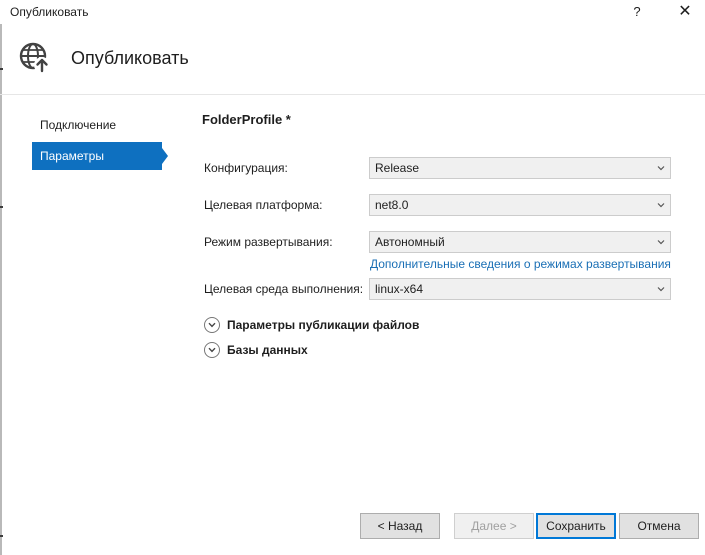 Image resolution: width=705 pixels, height=555 pixels. Describe the element at coordinates (399, 289) in the screenshot. I see `target-runtime-value: linux-x64` at that location.